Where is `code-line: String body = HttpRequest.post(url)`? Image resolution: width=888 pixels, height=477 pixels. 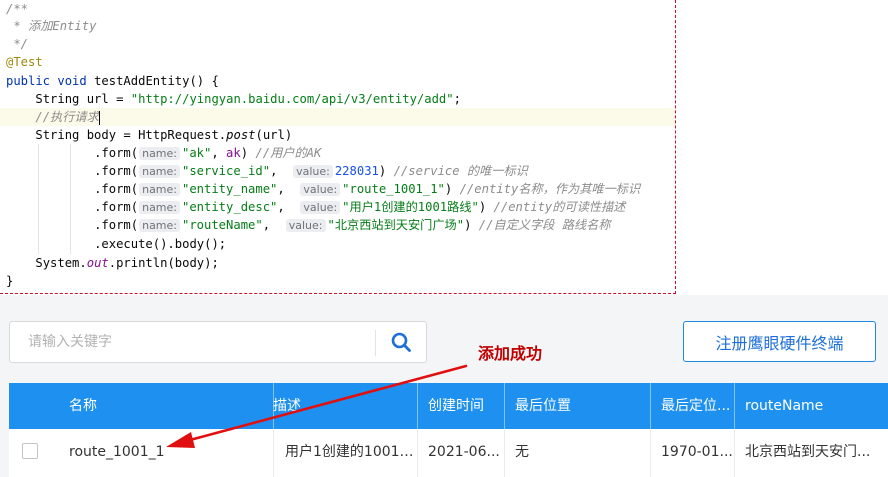 code-line: String body = HttpRequest.post(url) is located at coordinates (164, 135).